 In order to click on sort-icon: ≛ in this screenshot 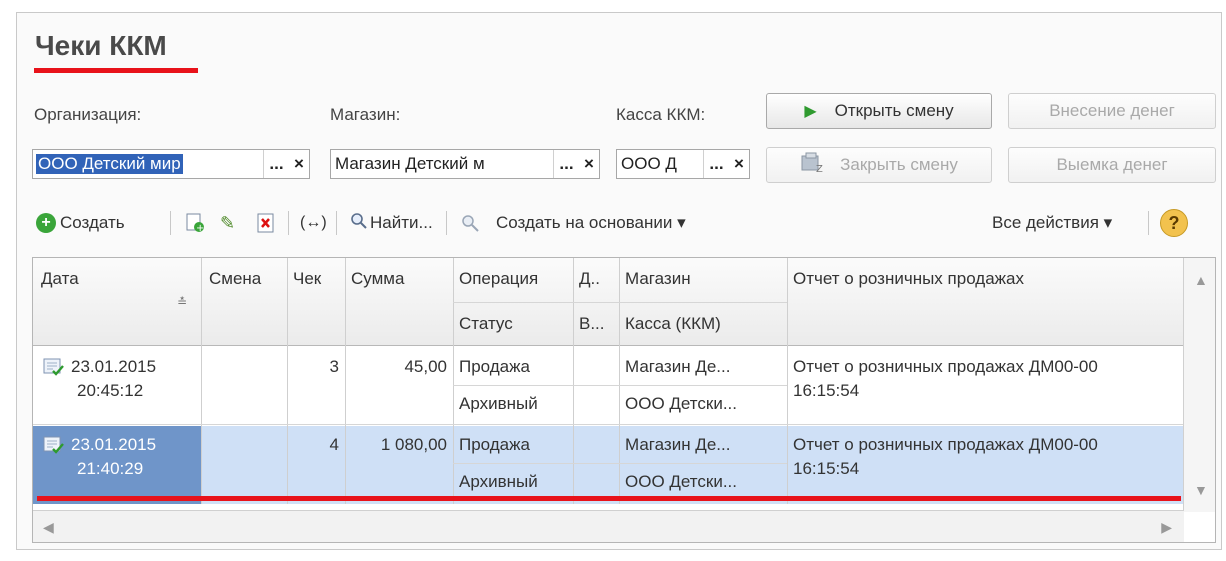, I will do `click(182, 302)`.